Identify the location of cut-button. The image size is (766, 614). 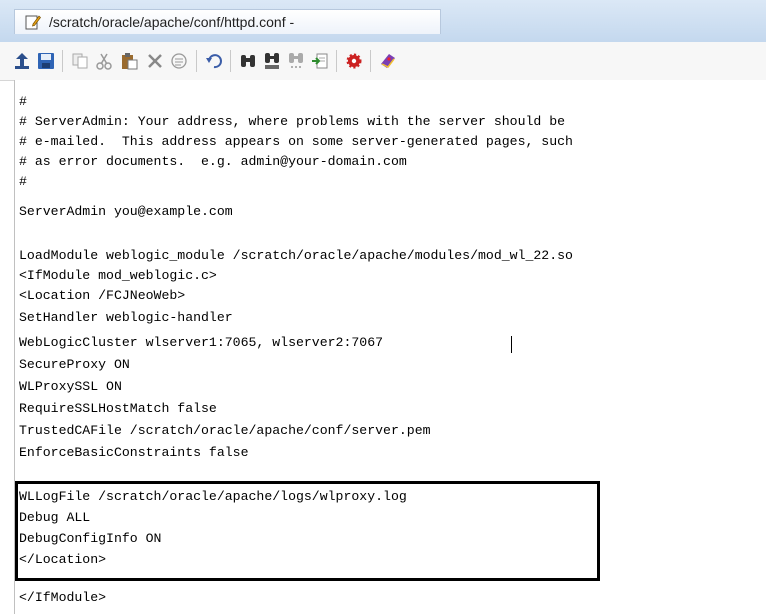
(104, 61).